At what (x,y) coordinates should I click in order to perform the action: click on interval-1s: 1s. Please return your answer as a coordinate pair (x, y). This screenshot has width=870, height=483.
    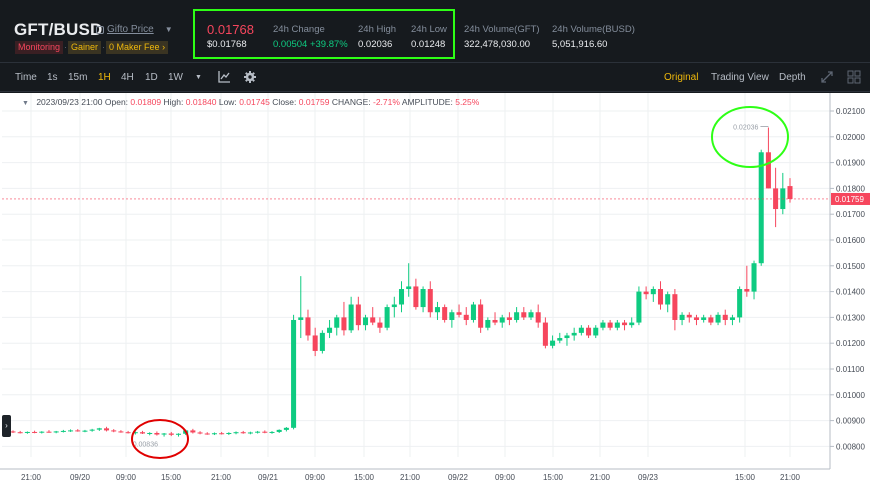
    Looking at the image, I should click on (52, 77).